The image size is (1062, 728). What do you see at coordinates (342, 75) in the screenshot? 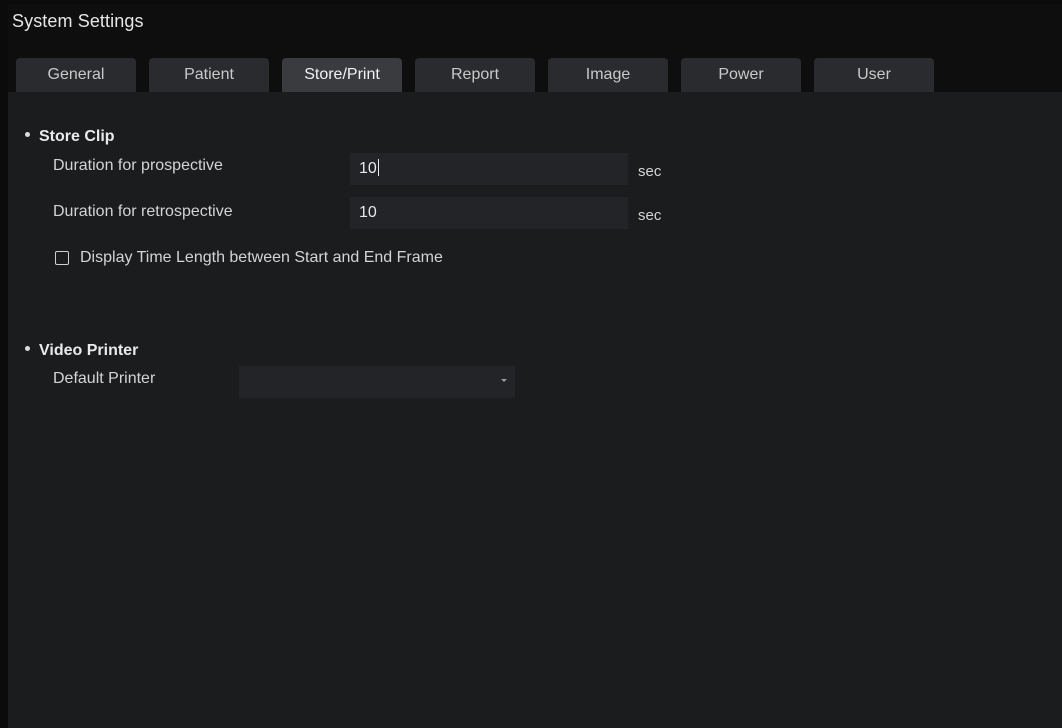
I see `tab-store-print: Store/Print` at bounding box center [342, 75].